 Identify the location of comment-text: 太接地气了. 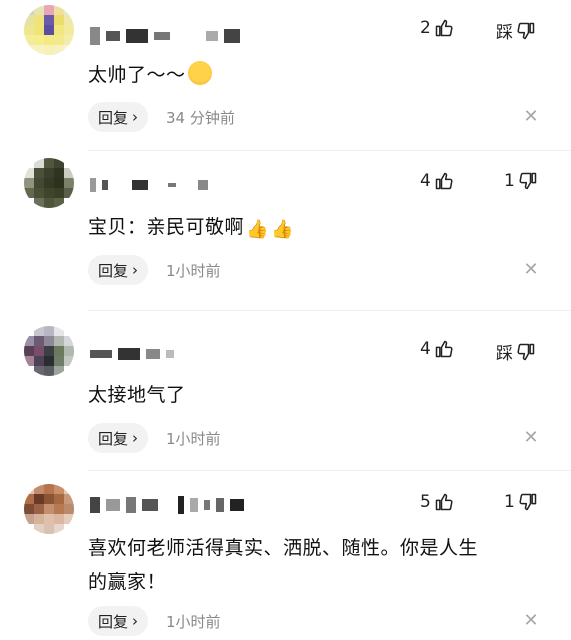
(137, 395).